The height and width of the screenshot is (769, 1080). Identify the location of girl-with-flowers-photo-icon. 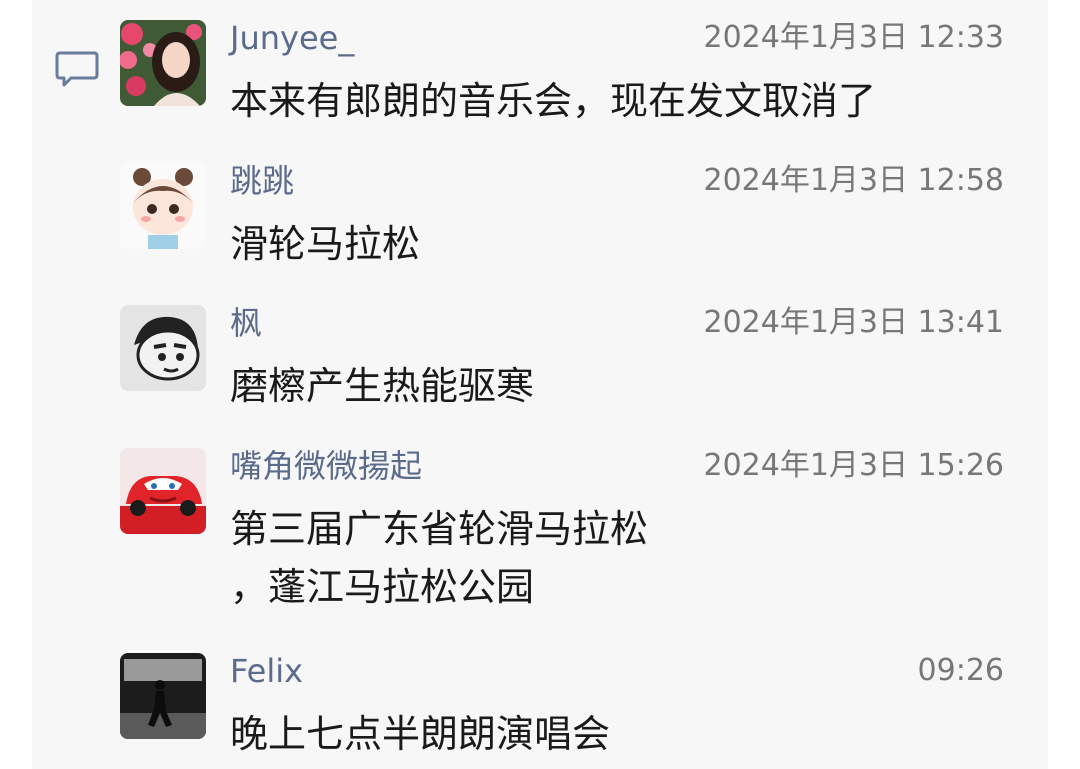
(163, 63).